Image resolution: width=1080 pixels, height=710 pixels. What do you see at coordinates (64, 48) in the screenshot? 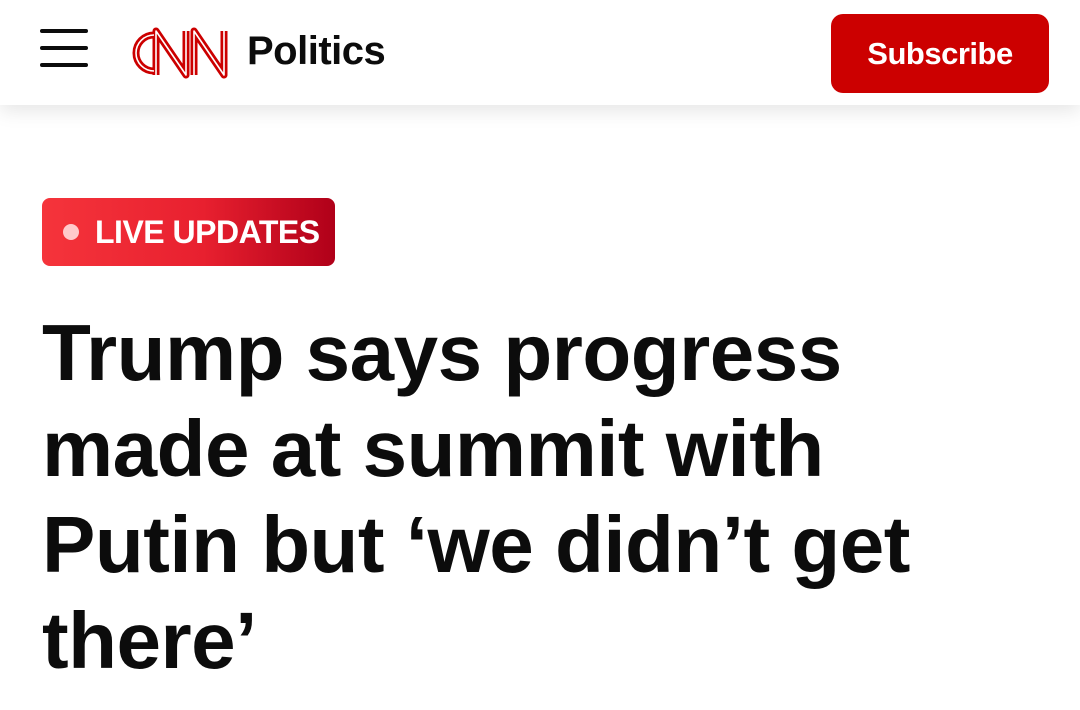
I see `hamburger-menu-icon` at bounding box center [64, 48].